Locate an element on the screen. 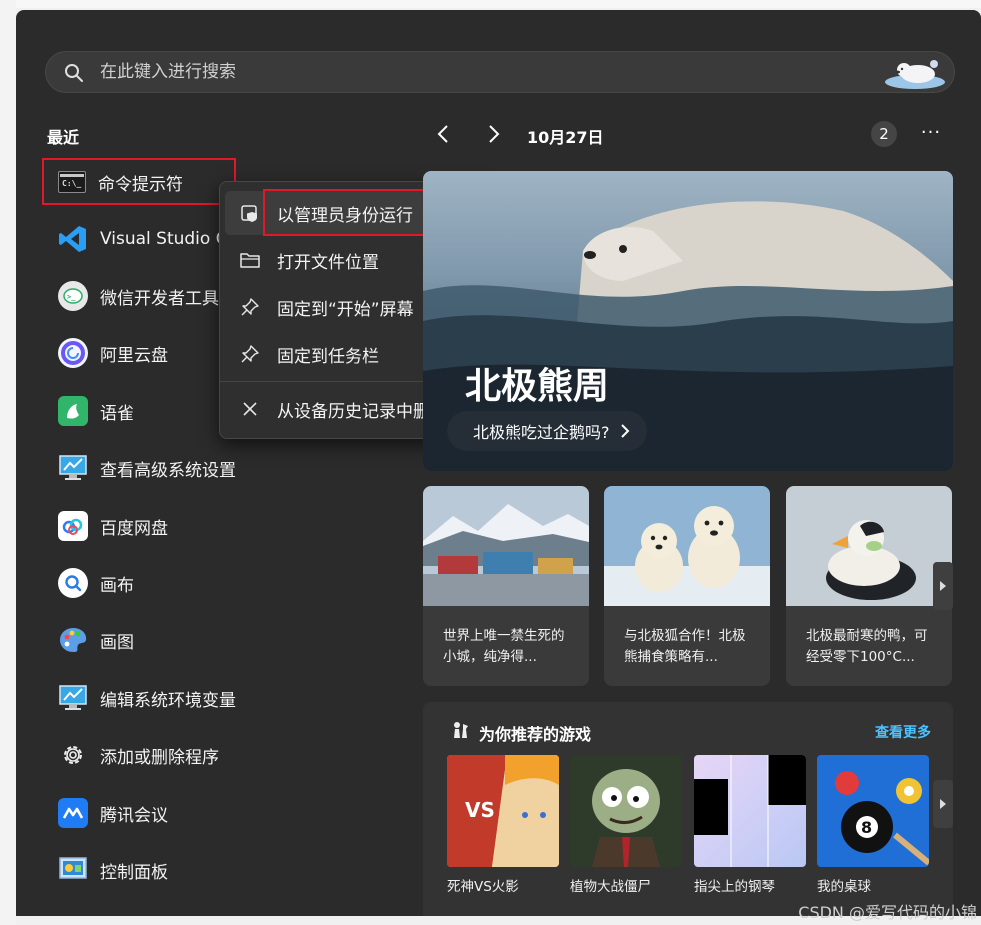 The image size is (981, 925). folder-icon is located at coordinates (250, 260).